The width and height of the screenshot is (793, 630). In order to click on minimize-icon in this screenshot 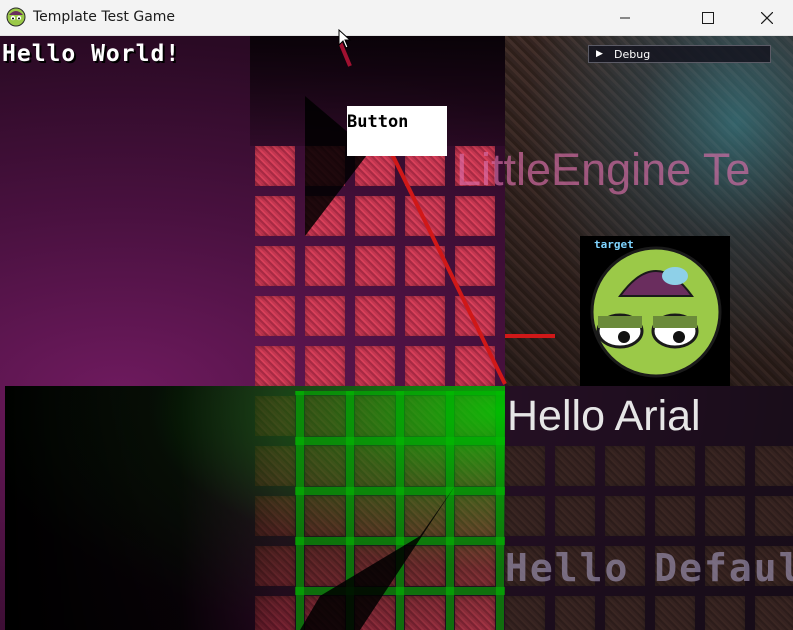, I will do `click(625, 18)`.